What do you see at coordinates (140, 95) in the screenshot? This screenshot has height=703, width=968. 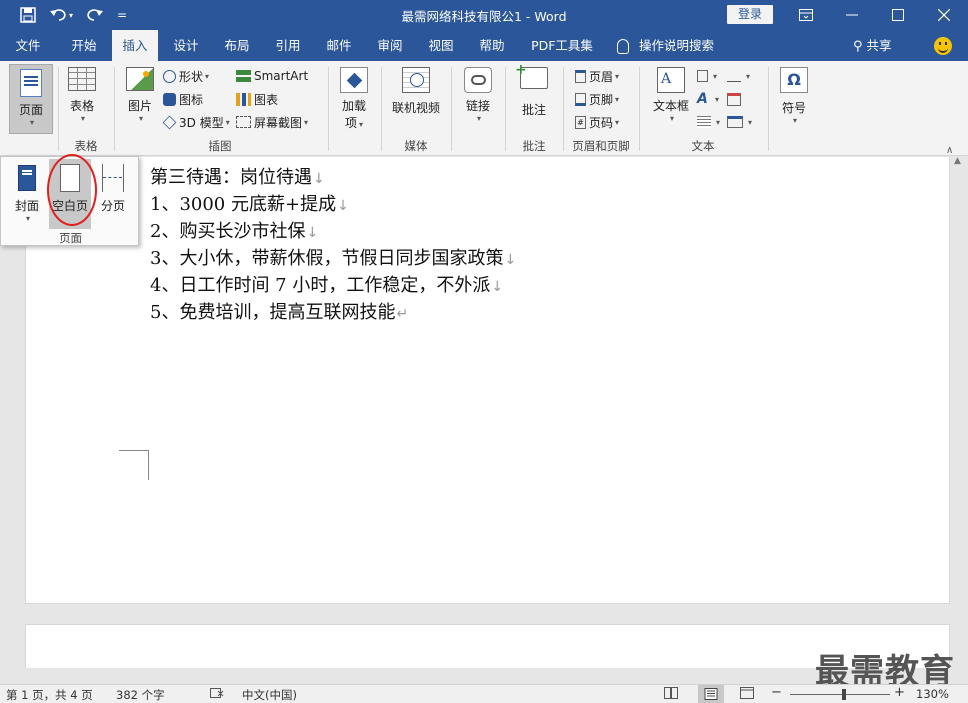 I see `picture-button: 图片 ▾` at bounding box center [140, 95].